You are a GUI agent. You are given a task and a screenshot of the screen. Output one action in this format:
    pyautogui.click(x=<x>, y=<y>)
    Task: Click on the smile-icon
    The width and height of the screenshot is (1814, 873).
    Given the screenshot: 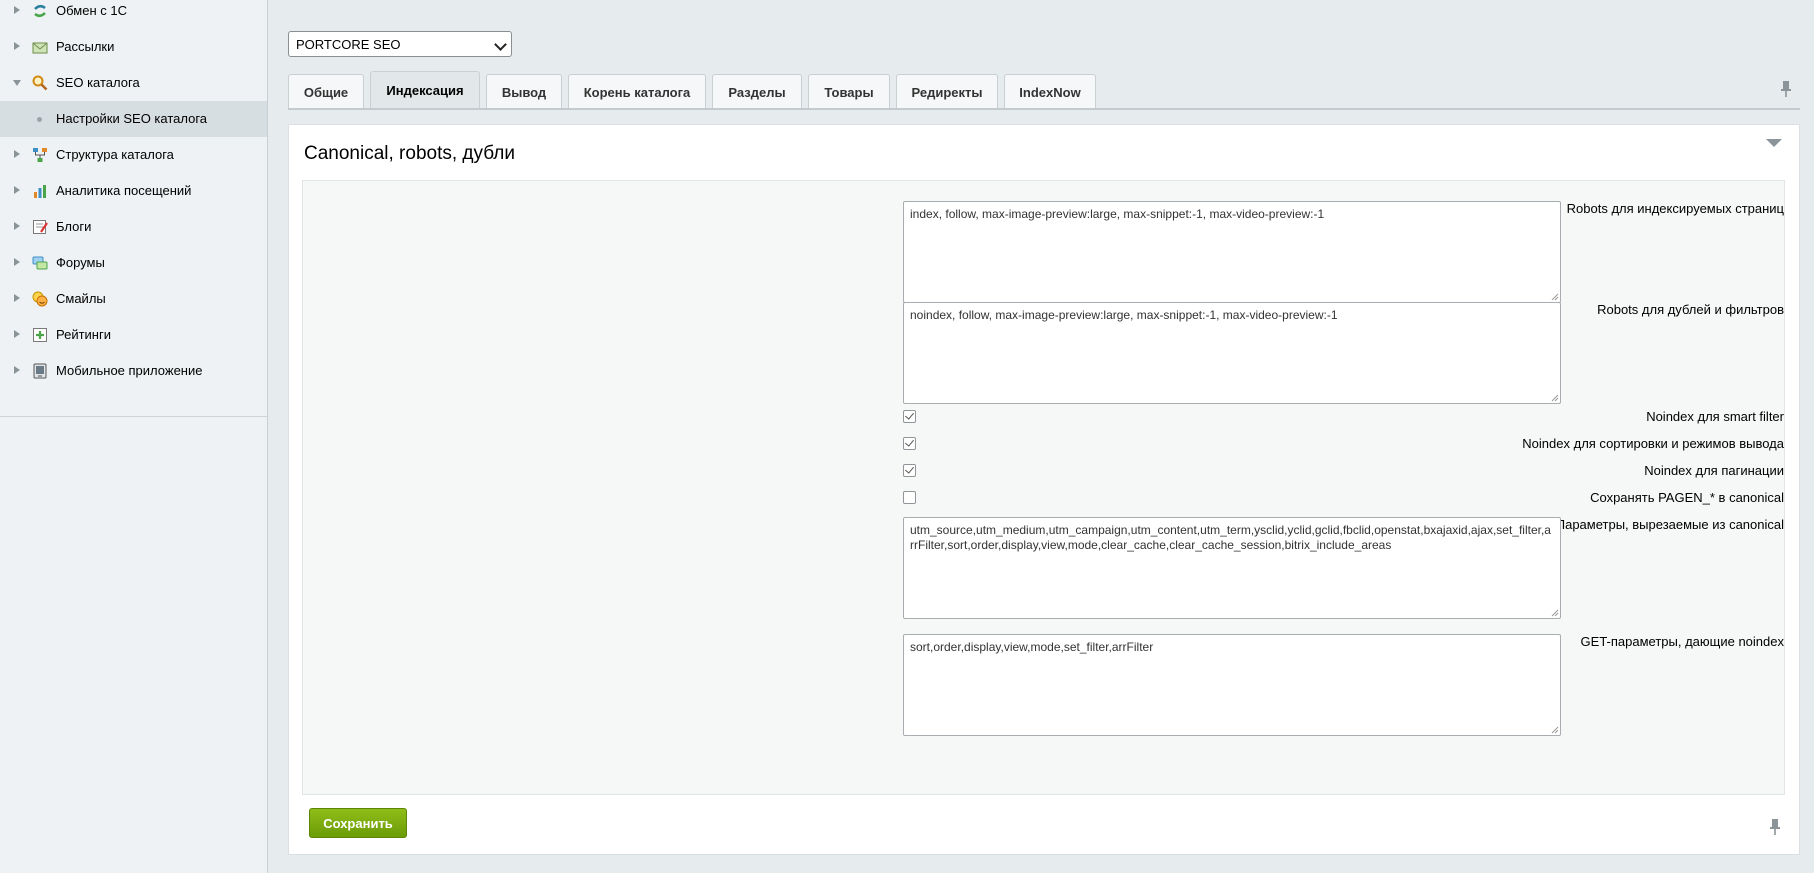 What is the action you would take?
    pyautogui.click(x=40, y=299)
    